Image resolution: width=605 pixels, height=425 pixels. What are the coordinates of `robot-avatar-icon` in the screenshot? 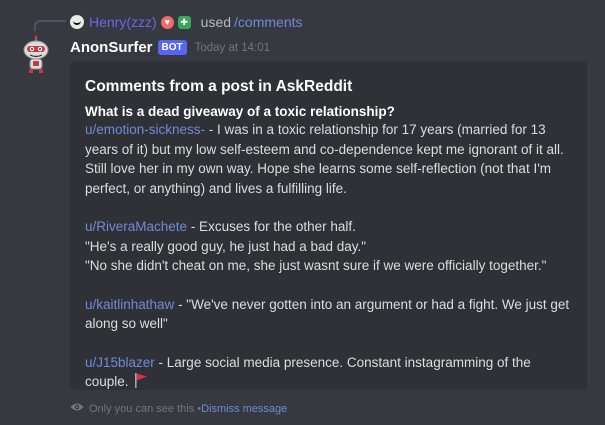 It's located at (36, 54).